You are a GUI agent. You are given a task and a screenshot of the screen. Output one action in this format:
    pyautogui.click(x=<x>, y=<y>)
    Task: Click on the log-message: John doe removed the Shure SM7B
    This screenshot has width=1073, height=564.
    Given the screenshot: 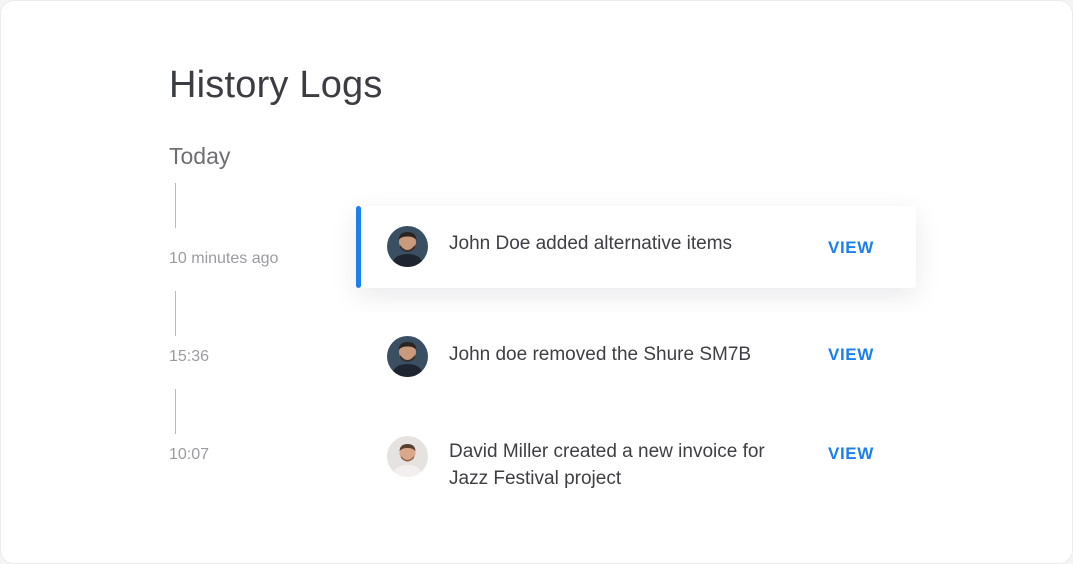 What is the action you would take?
    pyautogui.click(x=600, y=354)
    